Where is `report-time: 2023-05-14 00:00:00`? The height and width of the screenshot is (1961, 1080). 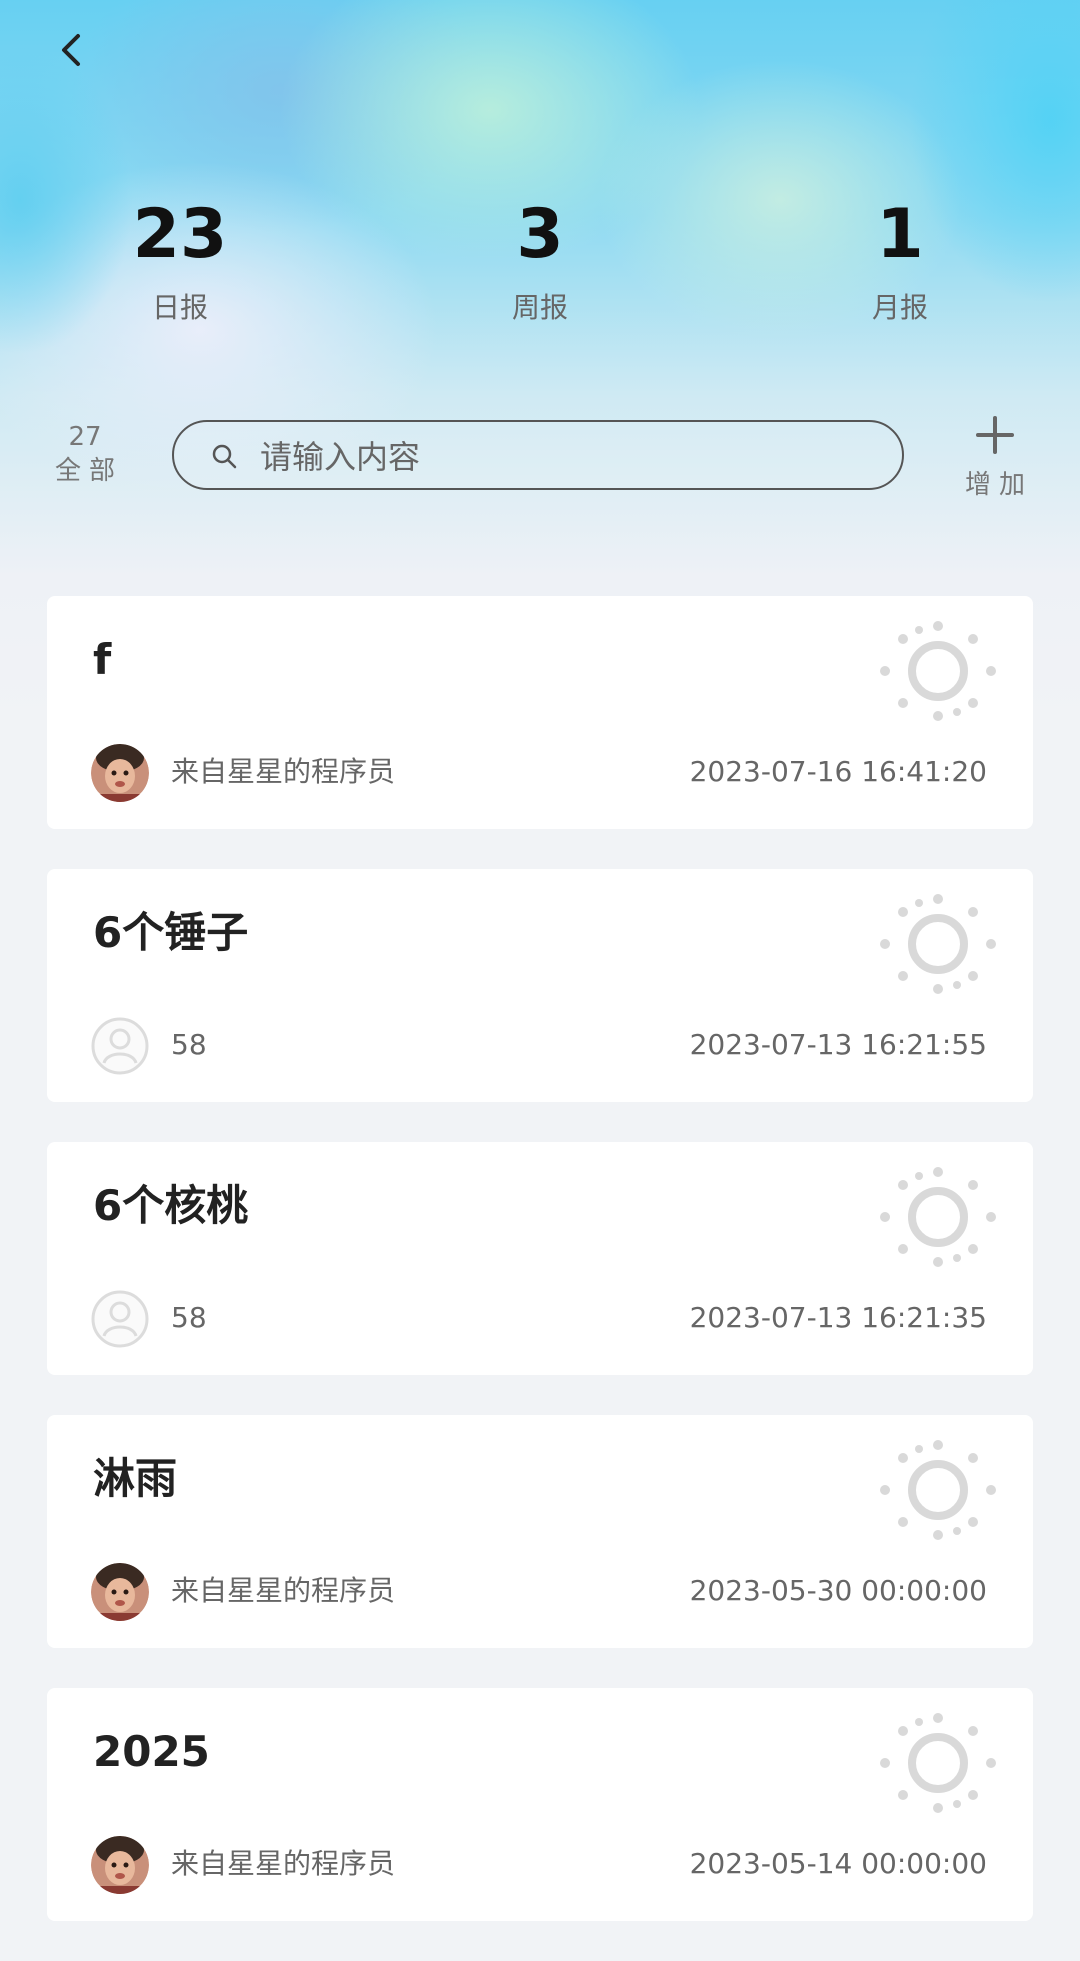 report-time: 2023-05-14 00:00:00 is located at coordinates (838, 1863).